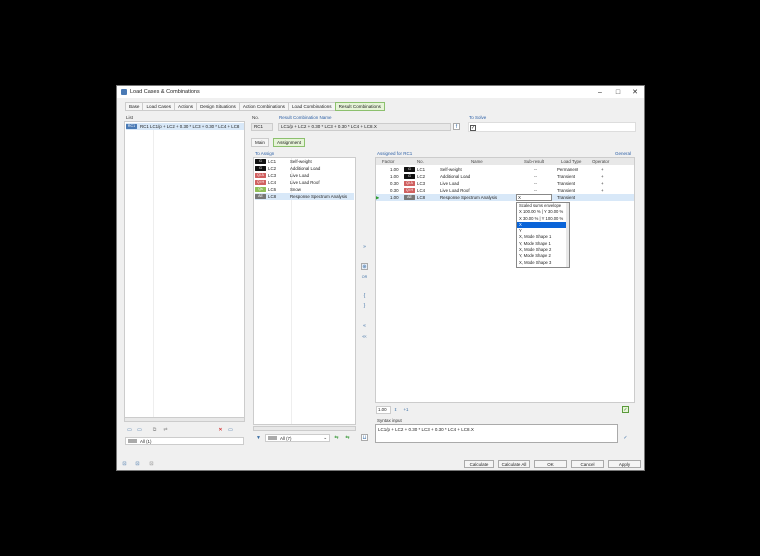  What do you see at coordinates (567, 235) in the screenshot?
I see `dropdown-scrollbar` at bounding box center [567, 235].